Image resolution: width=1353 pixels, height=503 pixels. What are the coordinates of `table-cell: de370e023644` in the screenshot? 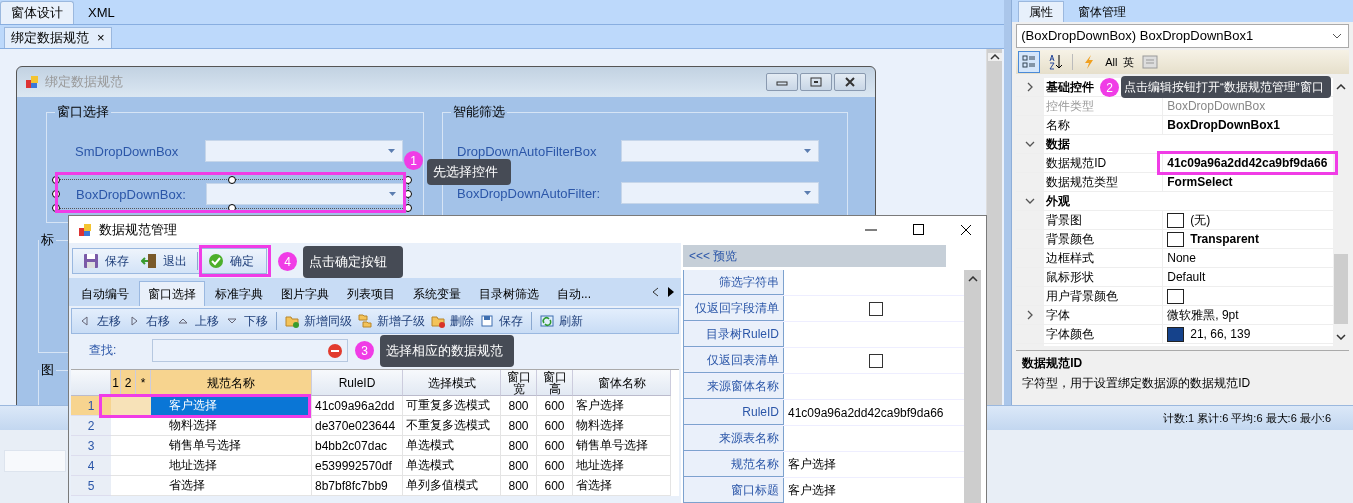 It's located at (357, 426).